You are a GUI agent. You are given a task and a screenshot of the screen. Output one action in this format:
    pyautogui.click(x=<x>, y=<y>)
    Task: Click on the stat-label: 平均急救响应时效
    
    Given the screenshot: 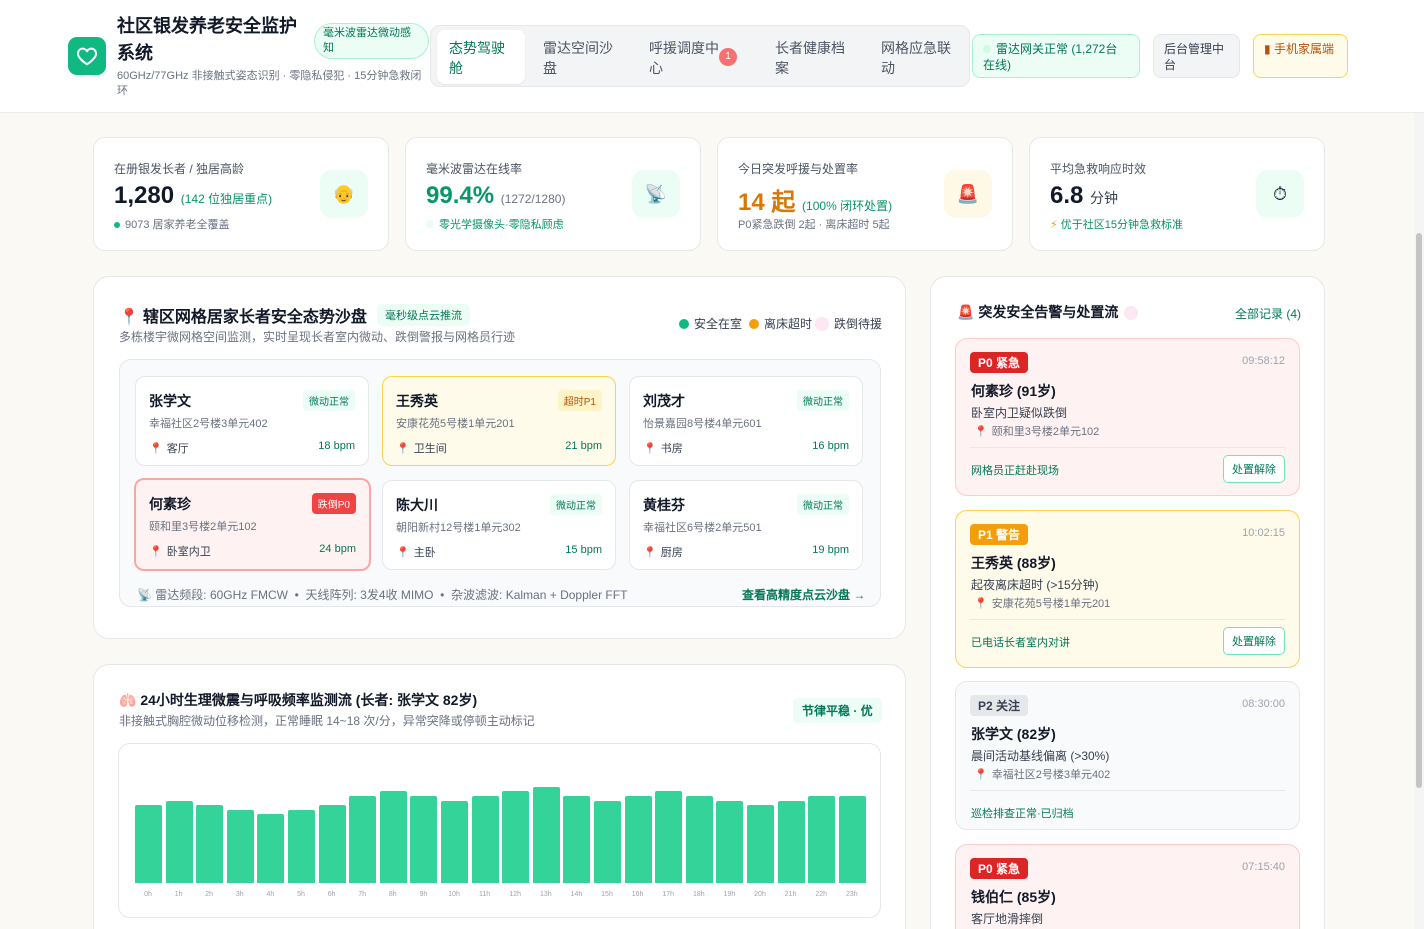 What is the action you would take?
    pyautogui.click(x=1098, y=169)
    